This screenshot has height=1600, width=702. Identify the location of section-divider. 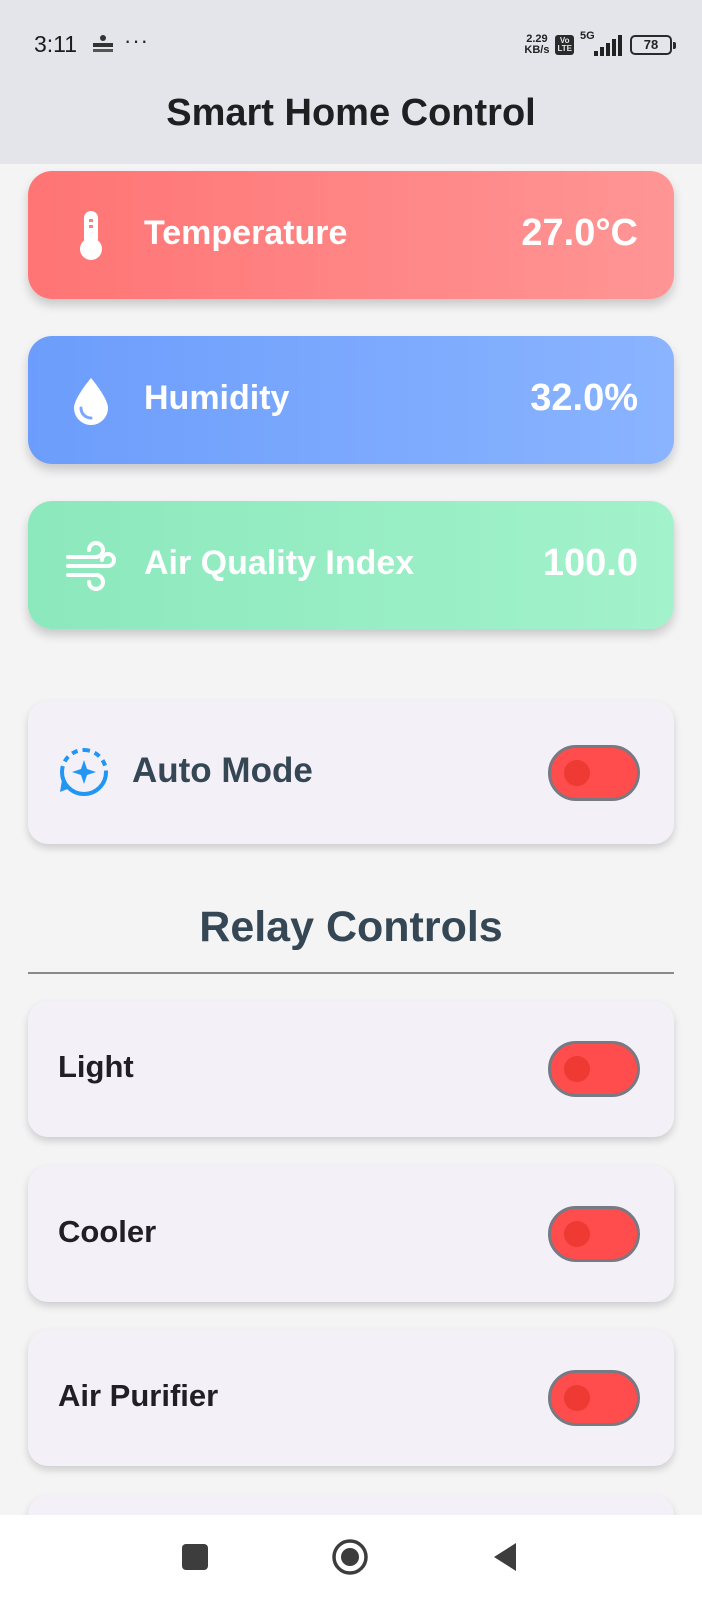
(351, 973).